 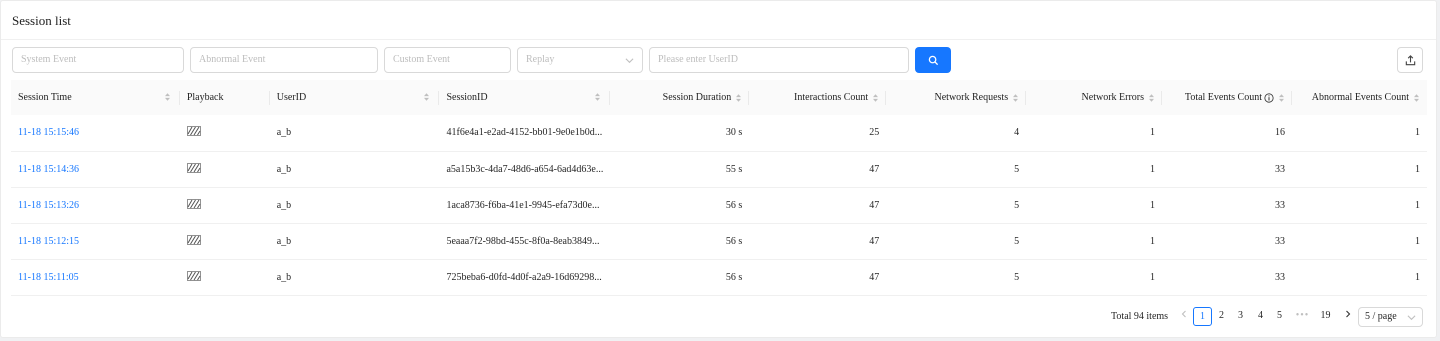 I want to click on col-total-events-count: Total Events Count, so click(x=1227, y=97).